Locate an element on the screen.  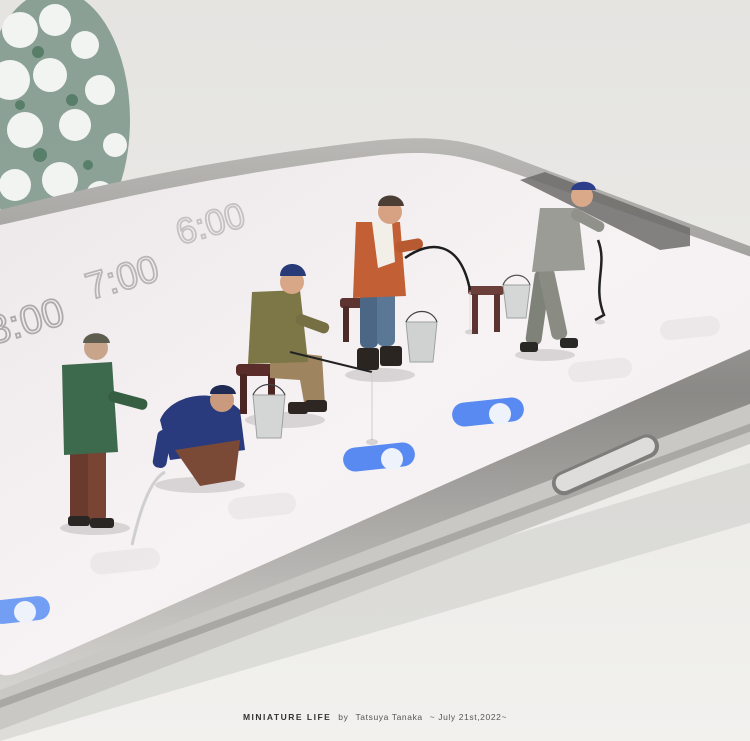
credit-by: by is located at coordinates (343, 717).